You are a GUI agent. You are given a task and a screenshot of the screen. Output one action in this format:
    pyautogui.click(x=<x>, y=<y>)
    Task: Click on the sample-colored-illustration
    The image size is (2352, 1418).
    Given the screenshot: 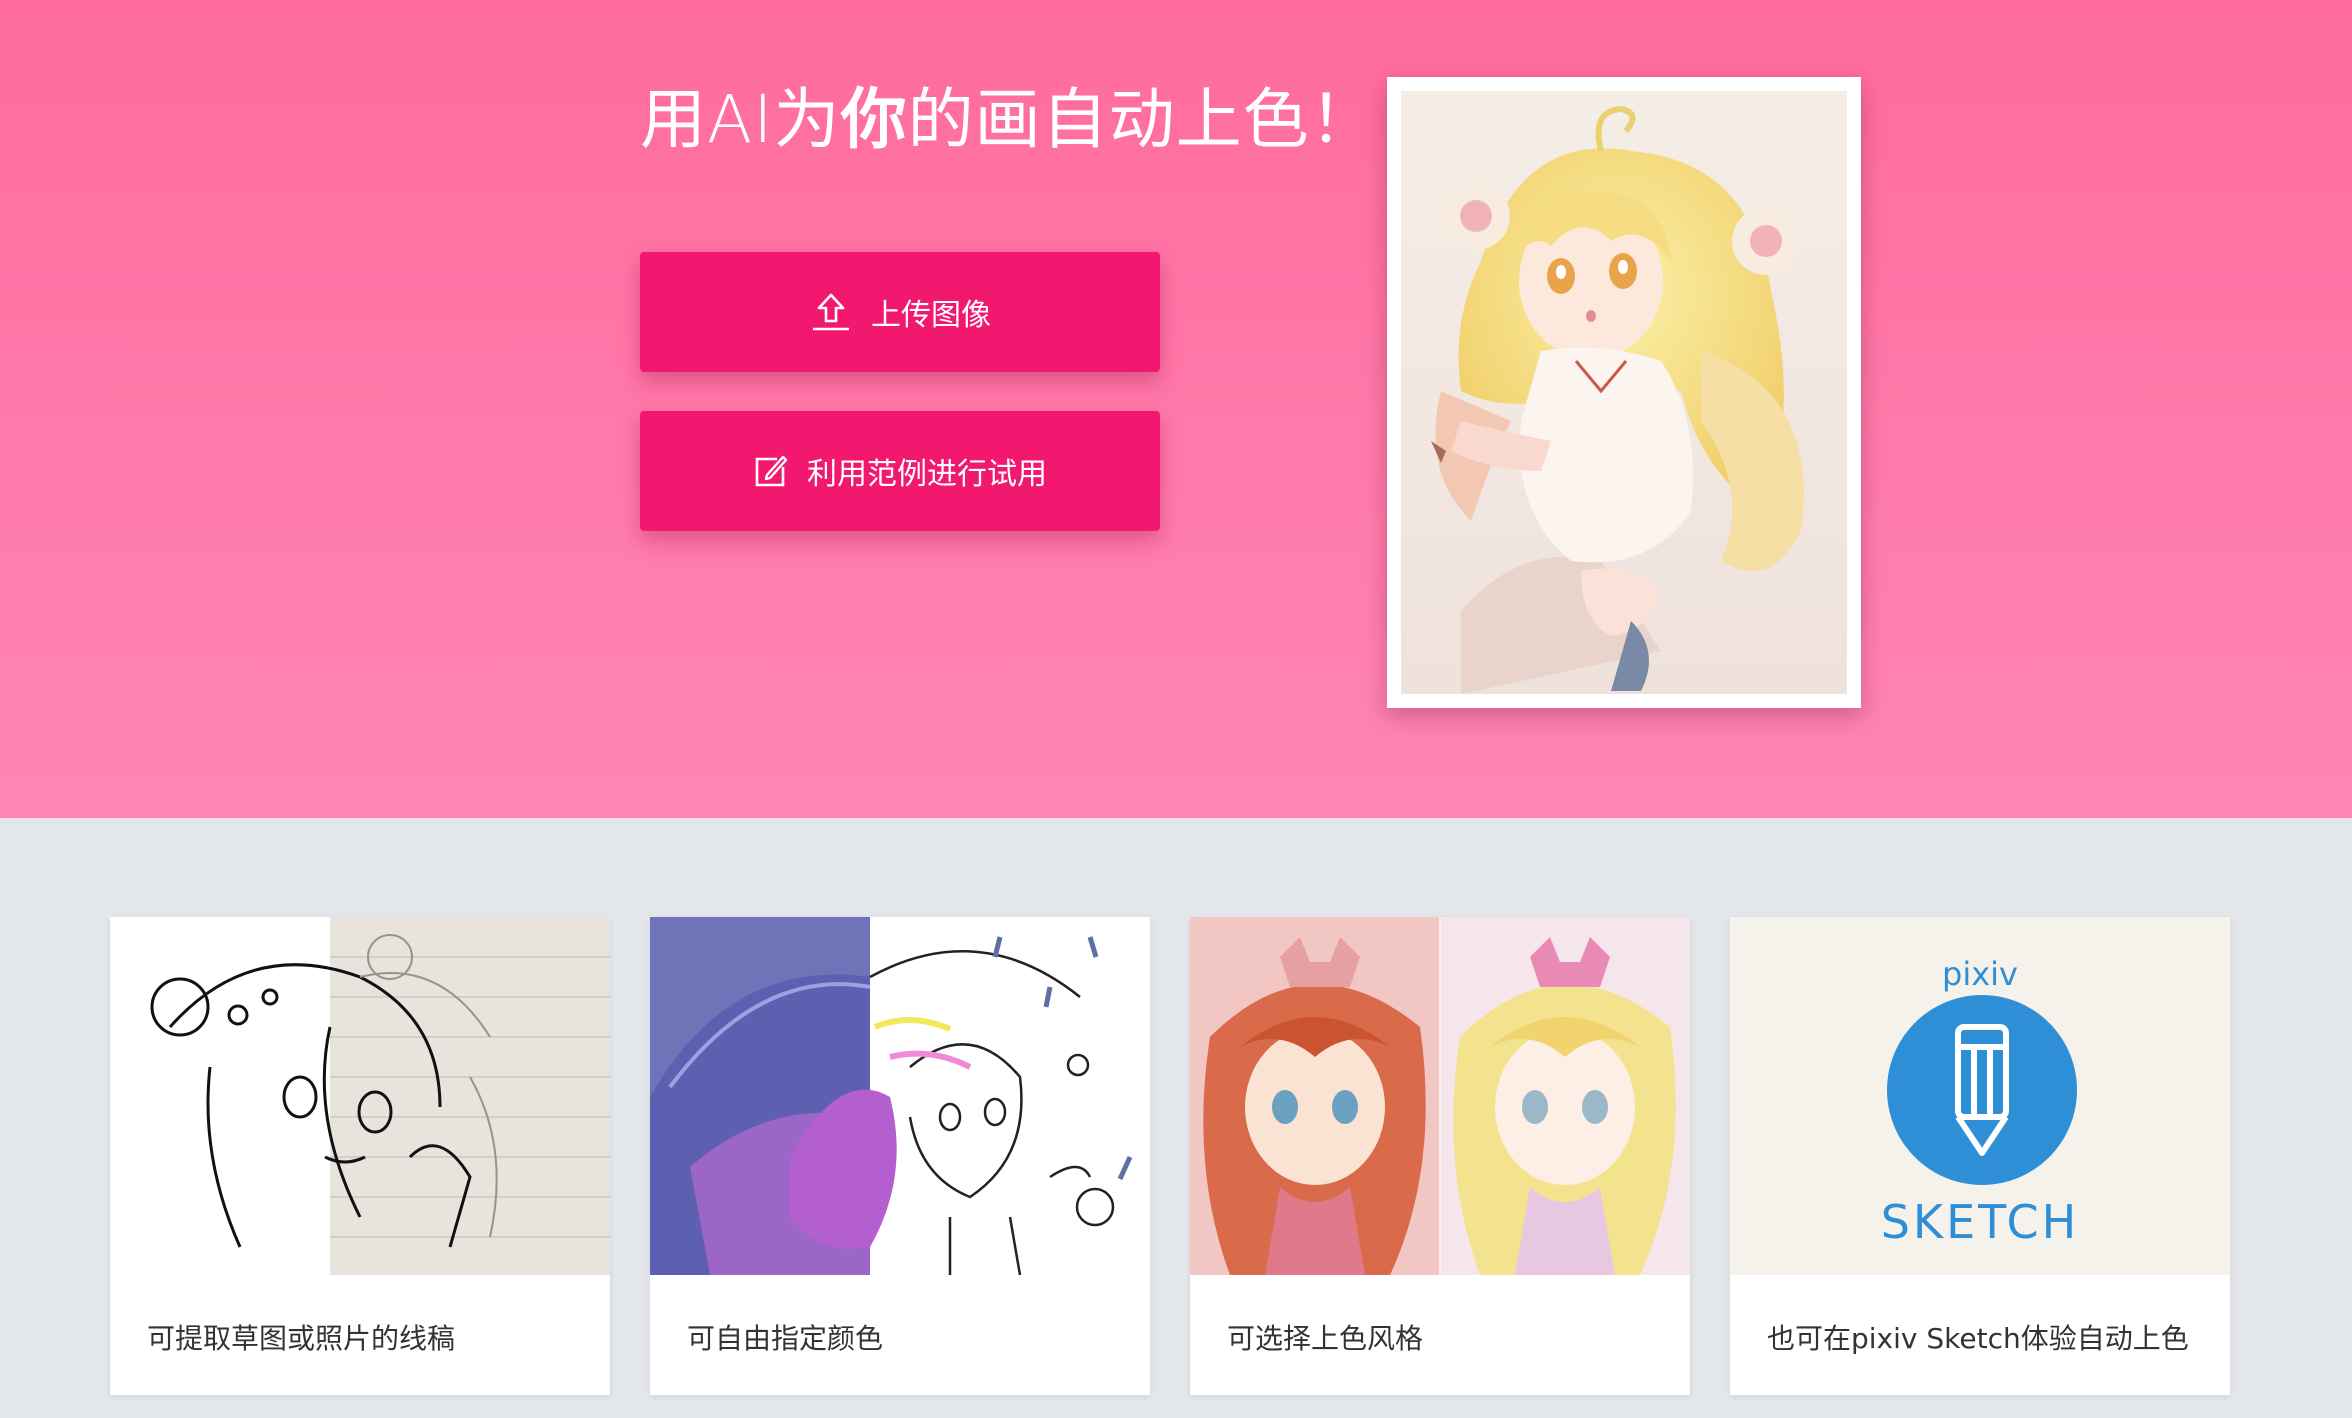 What is the action you would take?
    pyautogui.click(x=1624, y=392)
    